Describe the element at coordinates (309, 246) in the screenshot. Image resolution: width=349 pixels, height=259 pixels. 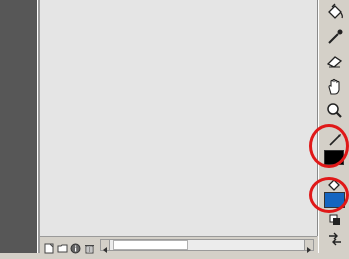
I see `scroll-right-button` at that location.